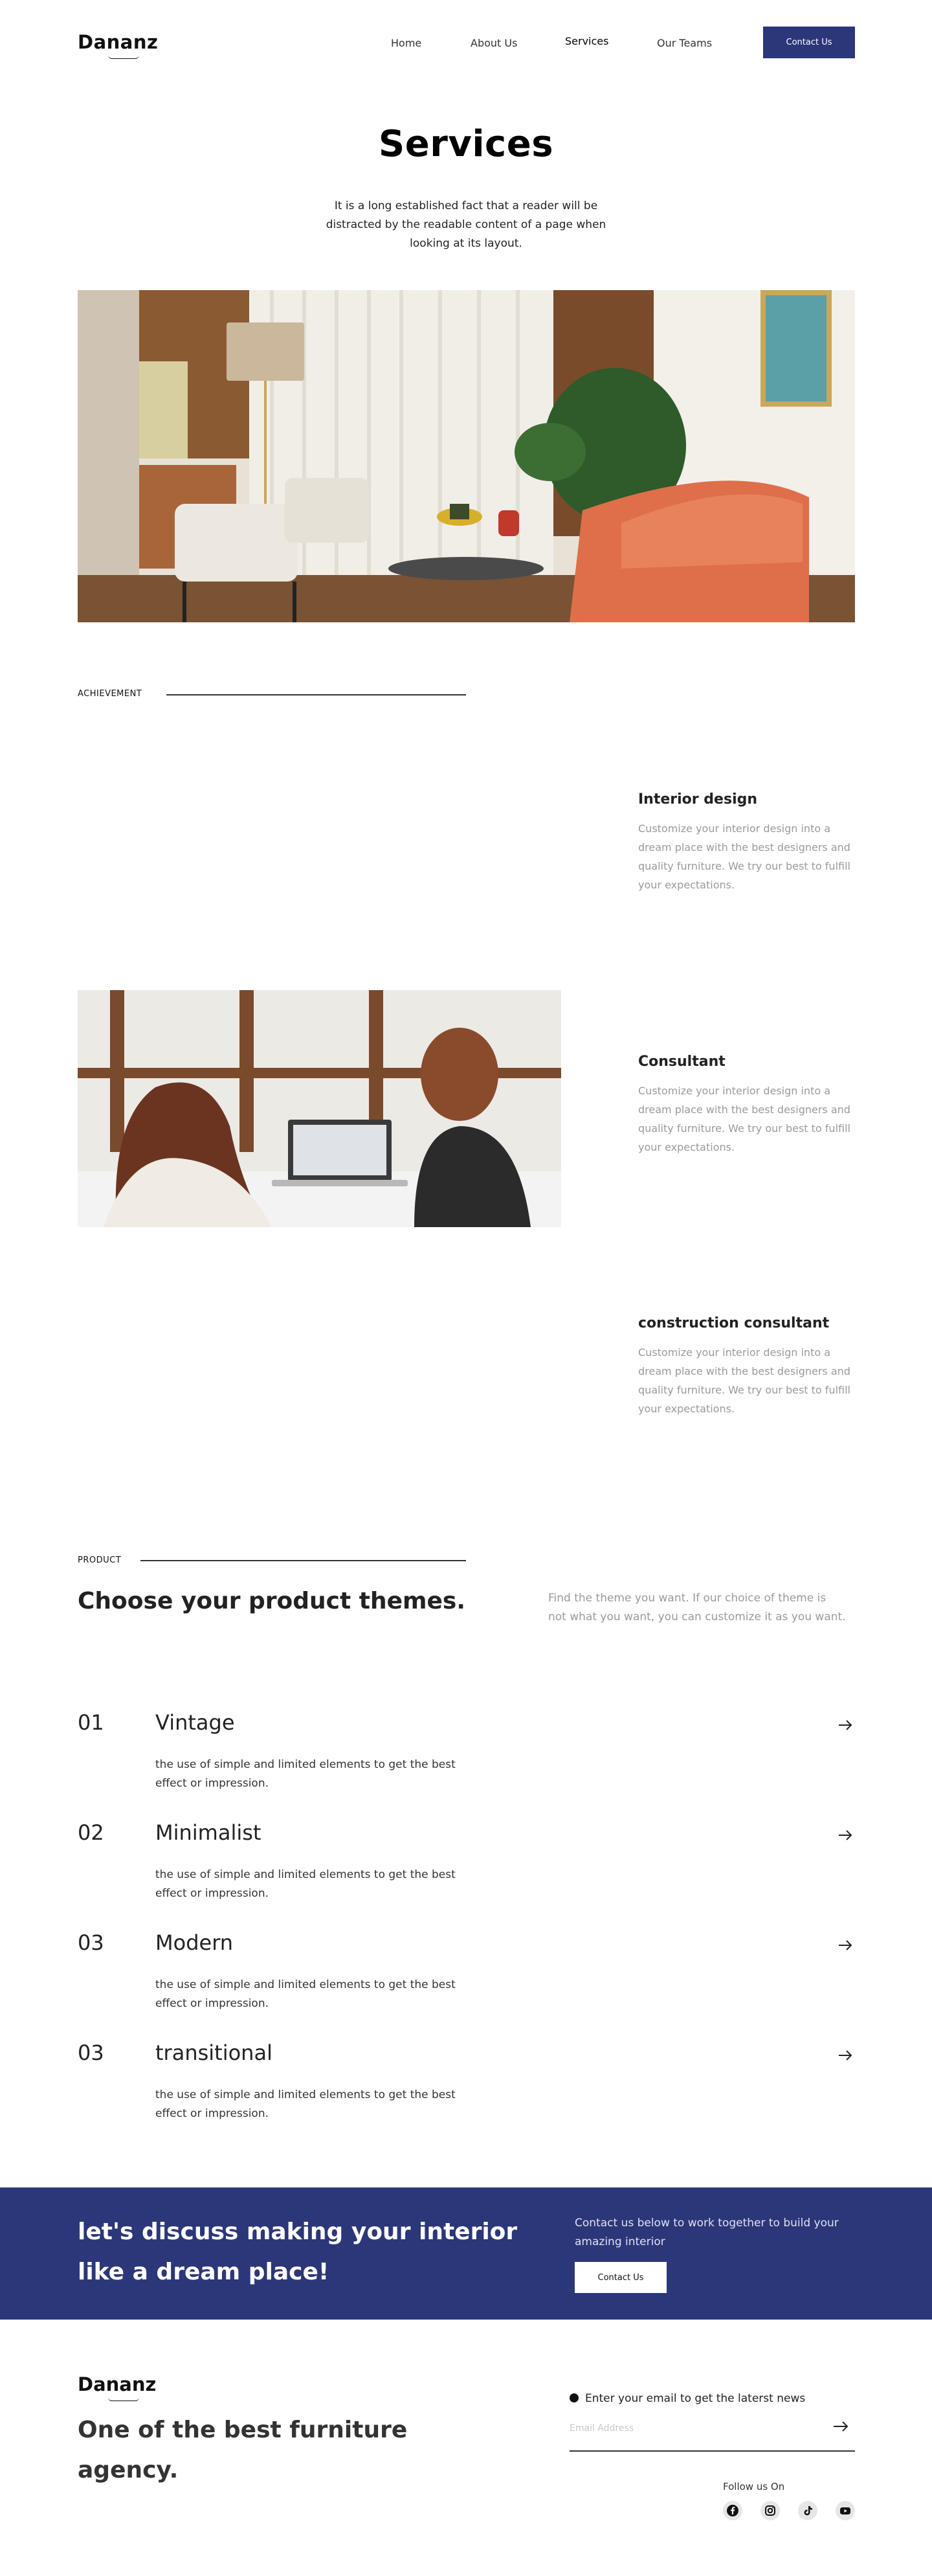  What do you see at coordinates (316, 694) in the screenshot?
I see `achievement-divider` at bounding box center [316, 694].